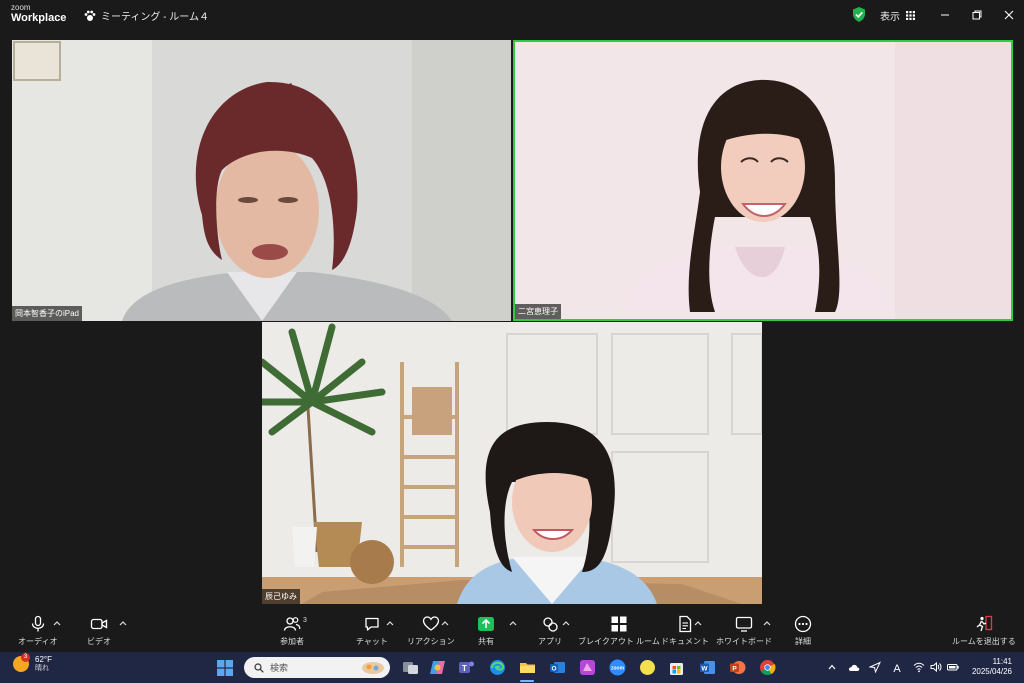 Image resolution: width=1024 pixels, height=683 pixels. Describe the element at coordinates (292, 624) in the screenshot. I see `participants-icon` at that location.